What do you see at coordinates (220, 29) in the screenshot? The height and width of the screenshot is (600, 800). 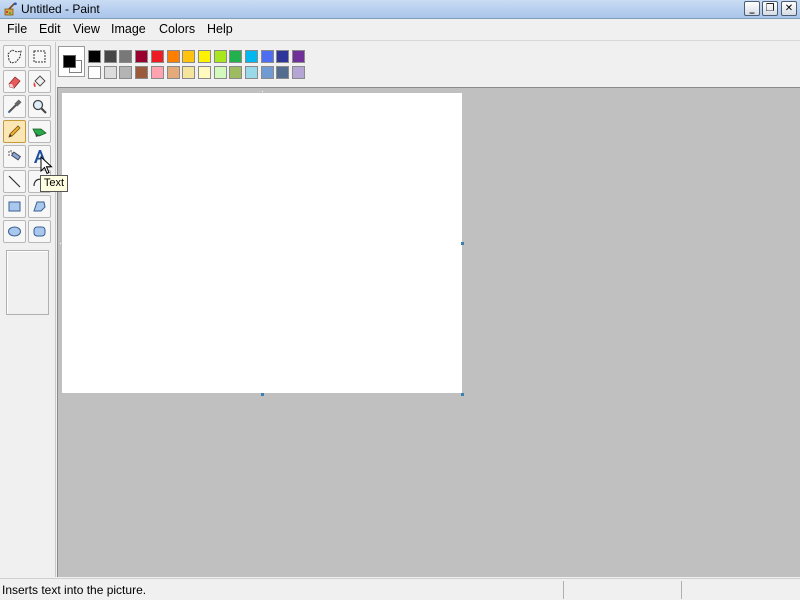 I see `menu-help: Help` at bounding box center [220, 29].